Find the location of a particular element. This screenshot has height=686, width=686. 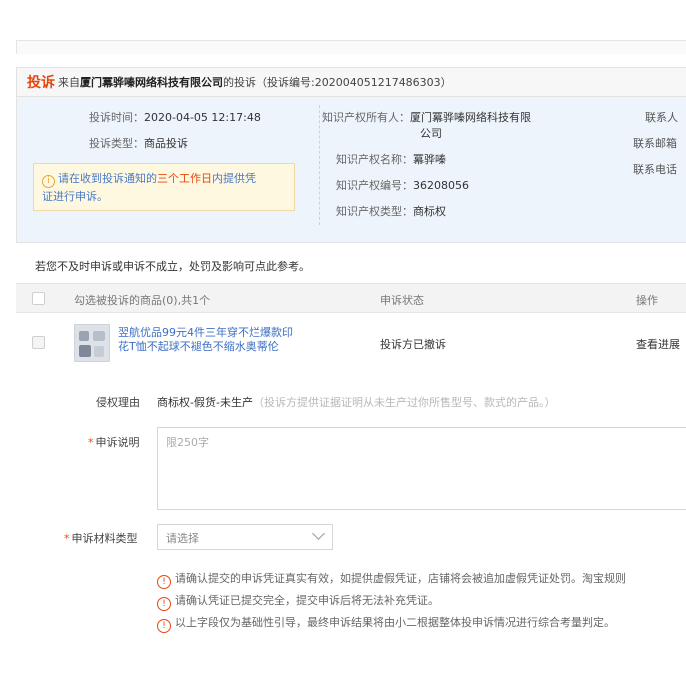

material-select-placeholder: 请选择 is located at coordinates (182, 538).